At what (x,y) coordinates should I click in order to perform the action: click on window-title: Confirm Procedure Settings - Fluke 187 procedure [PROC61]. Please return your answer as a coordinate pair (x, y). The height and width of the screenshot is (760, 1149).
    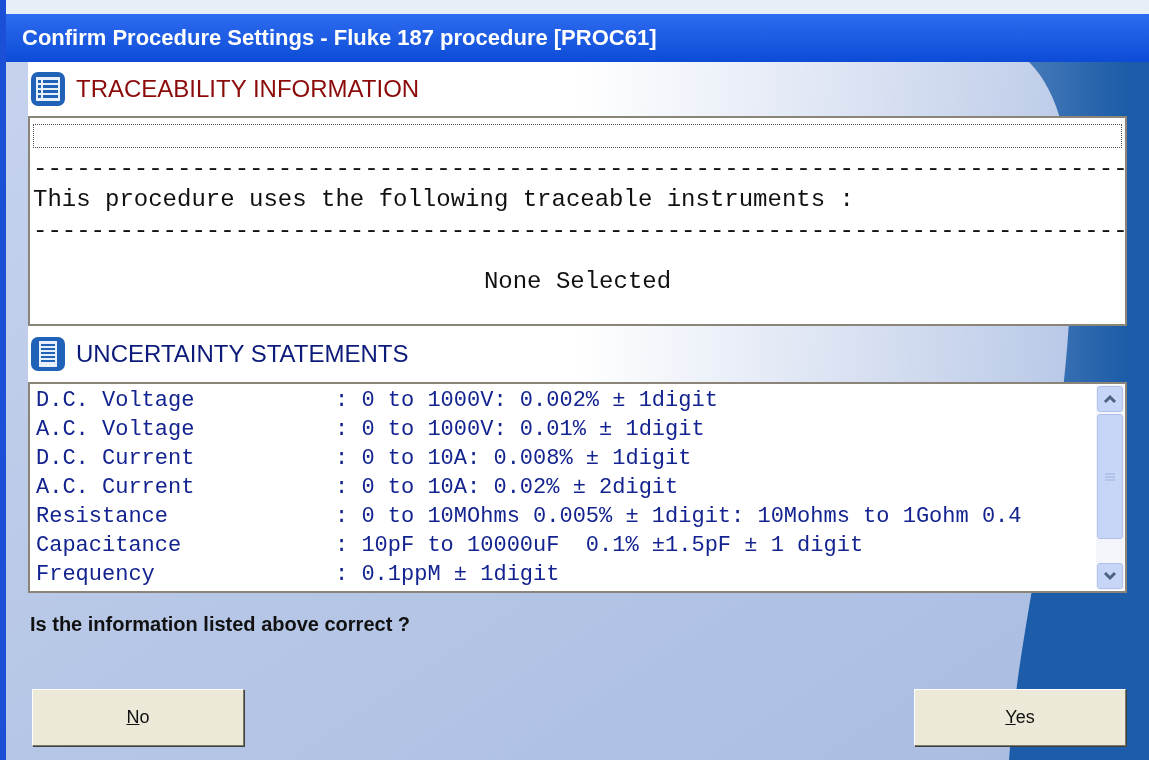
    Looking at the image, I should click on (577, 31).